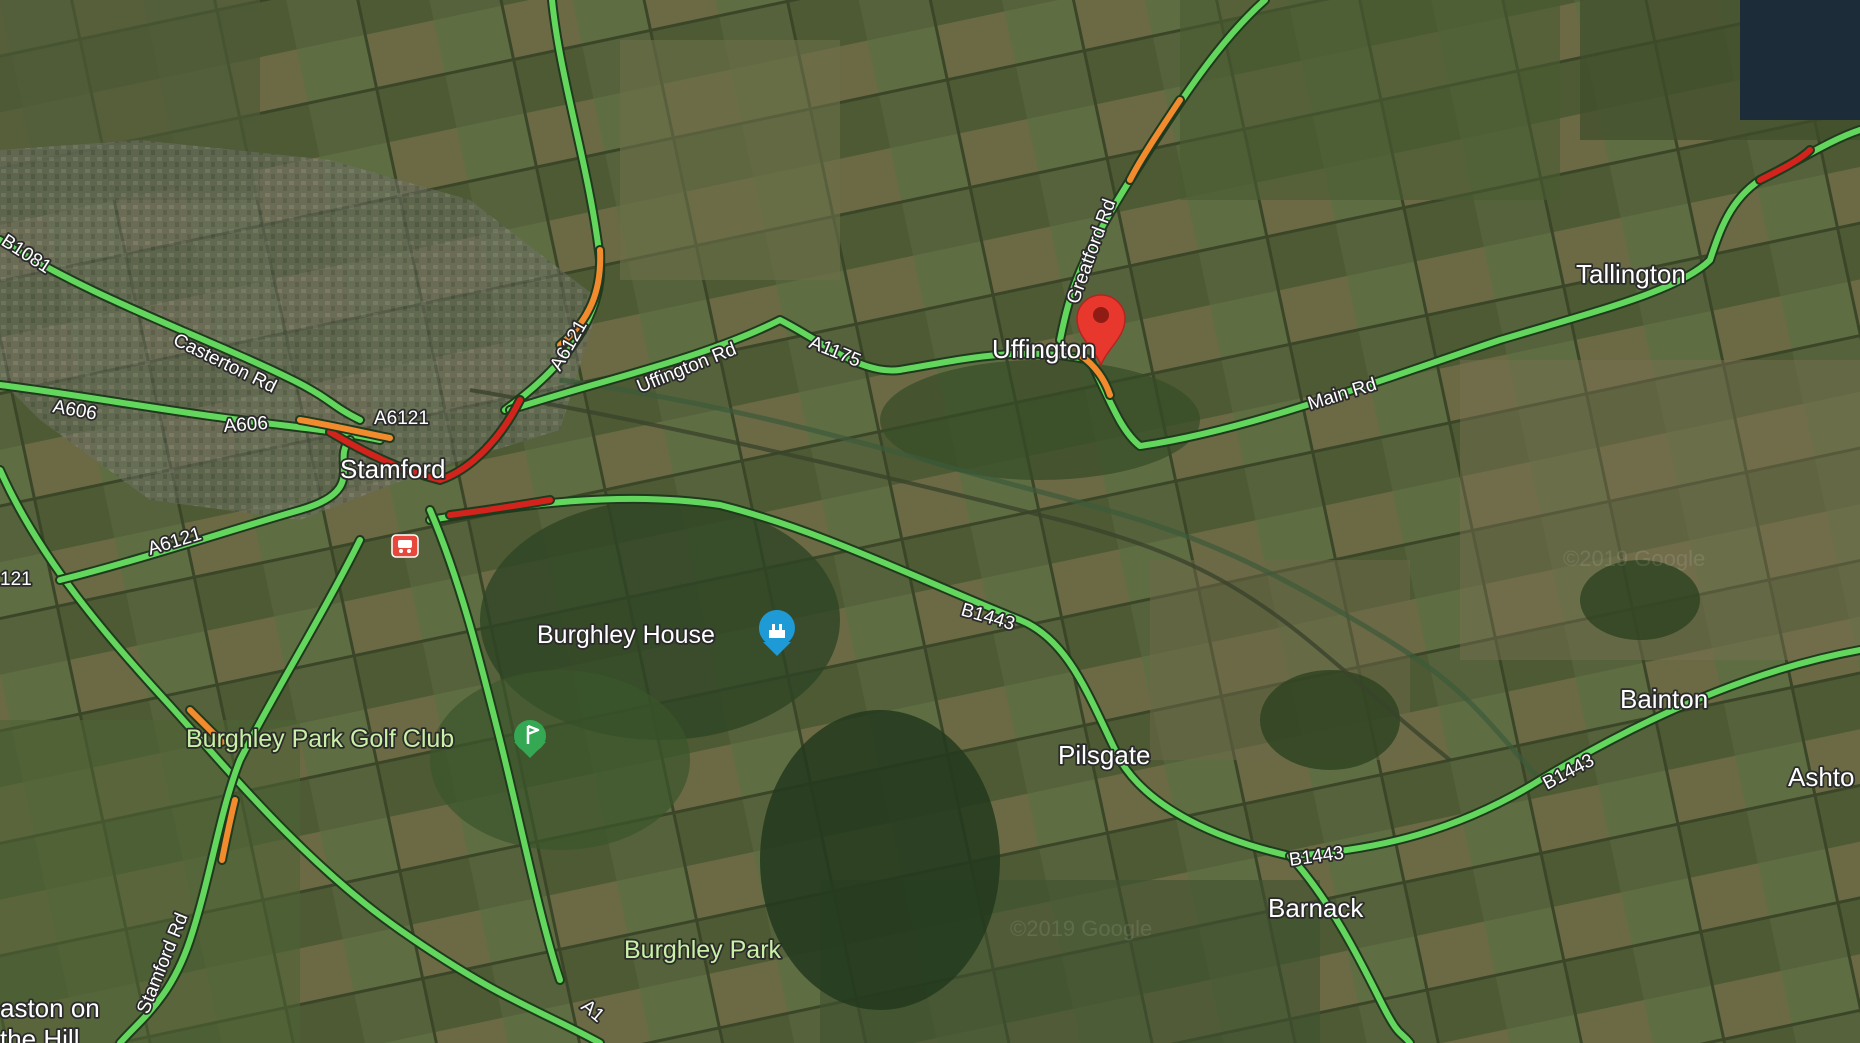  Describe the element at coordinates (1104, 755) in the screenshot. I see `place-label-pilsgate: Pilsgate` at that location.